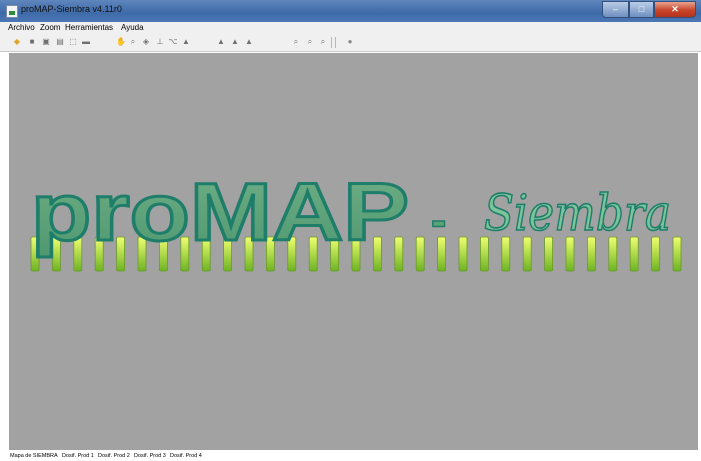  Describe the element at coordinates (150, 456) in the screenshot. I see `tab-dosif-prod-3: Dosif. Prod 3` at that location.